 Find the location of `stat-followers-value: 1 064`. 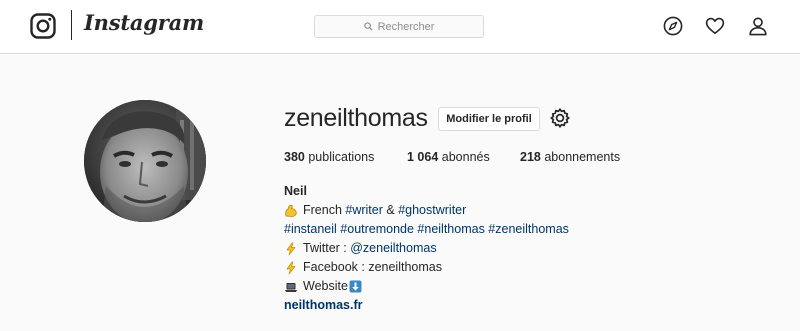

stat-followers-value: 1 064 is located at coordinates (423, 157).